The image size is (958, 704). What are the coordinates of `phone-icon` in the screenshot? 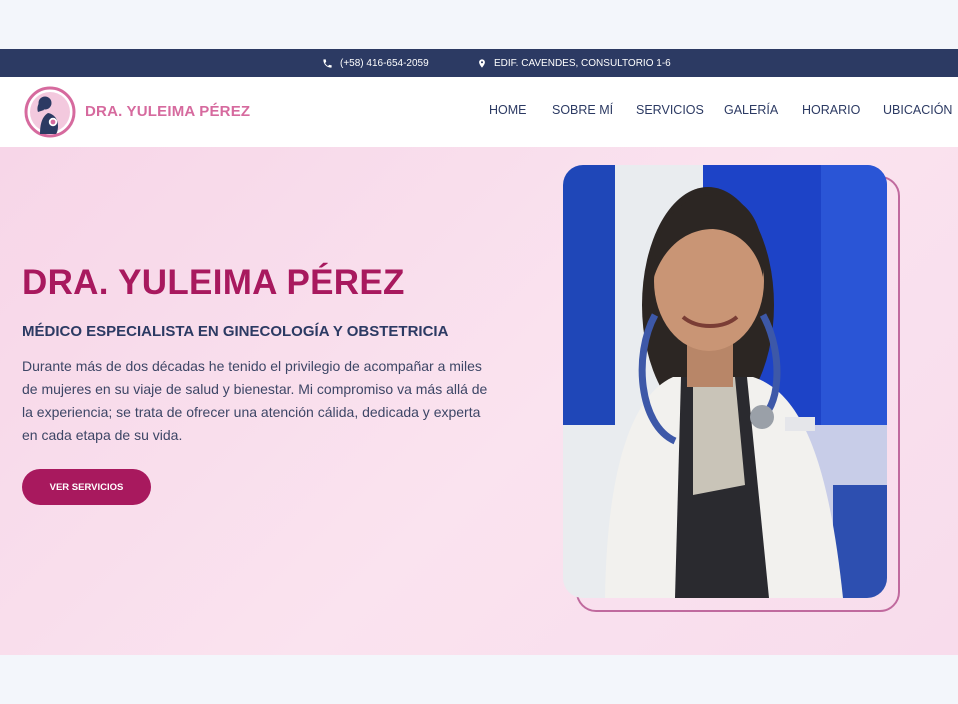 It's located at (327, 63).